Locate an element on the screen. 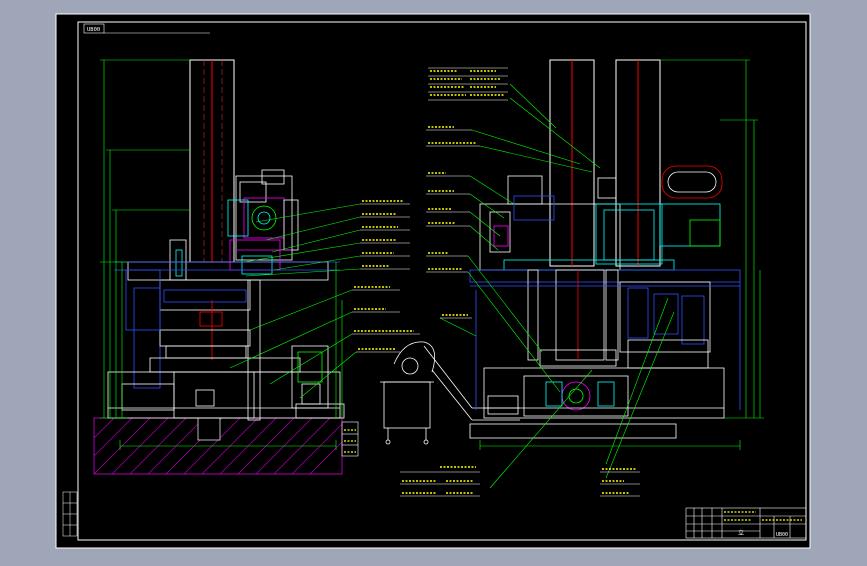 The width and height of the screenshot is (867, 566). title-block-number: UB00 is located at coordinates (782, 535).